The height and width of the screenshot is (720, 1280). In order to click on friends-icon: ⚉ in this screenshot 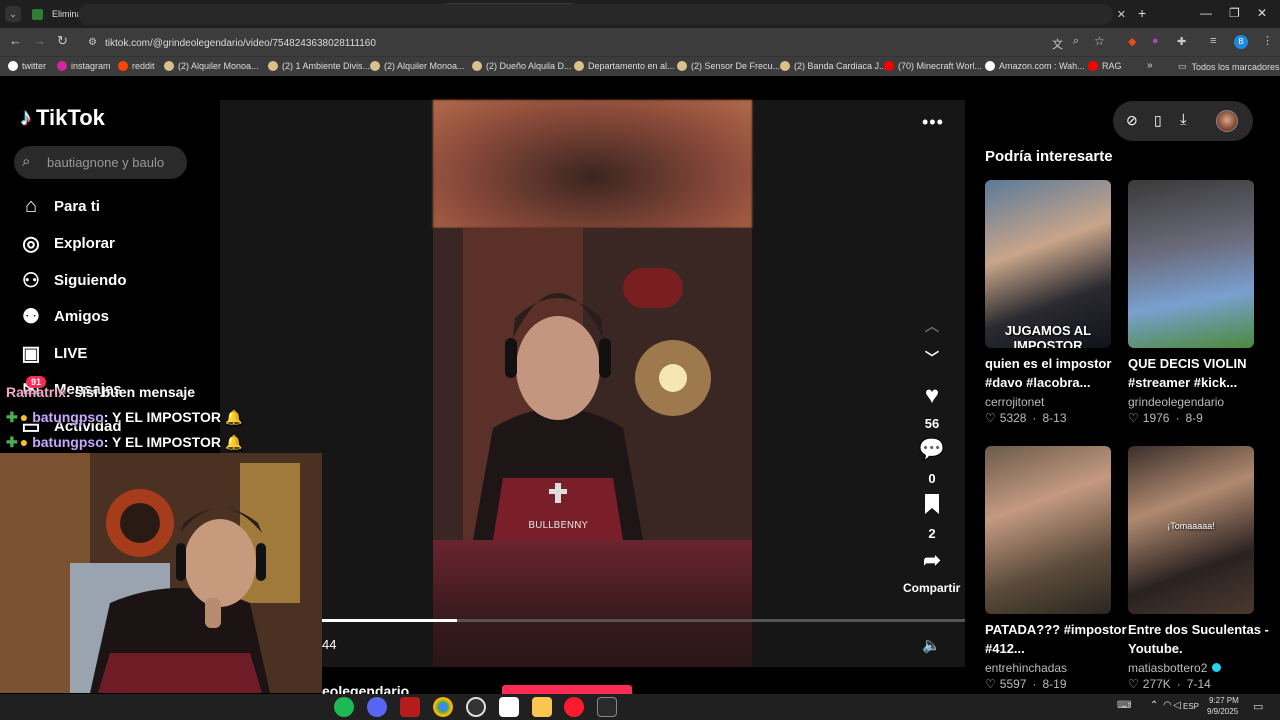, I will do `click(31, 316)`.